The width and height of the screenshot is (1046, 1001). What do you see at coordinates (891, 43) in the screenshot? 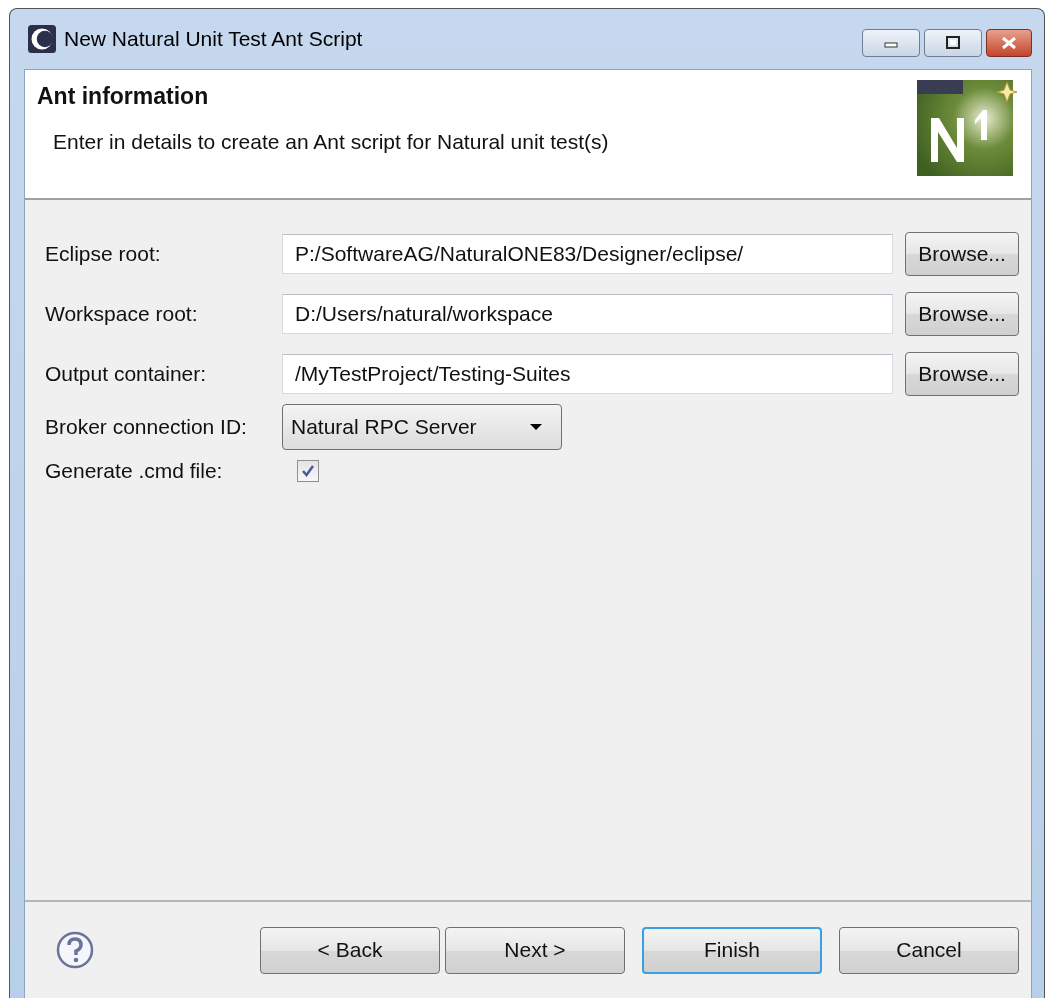
I see `minimize-button` at bounding box center [891, 43].